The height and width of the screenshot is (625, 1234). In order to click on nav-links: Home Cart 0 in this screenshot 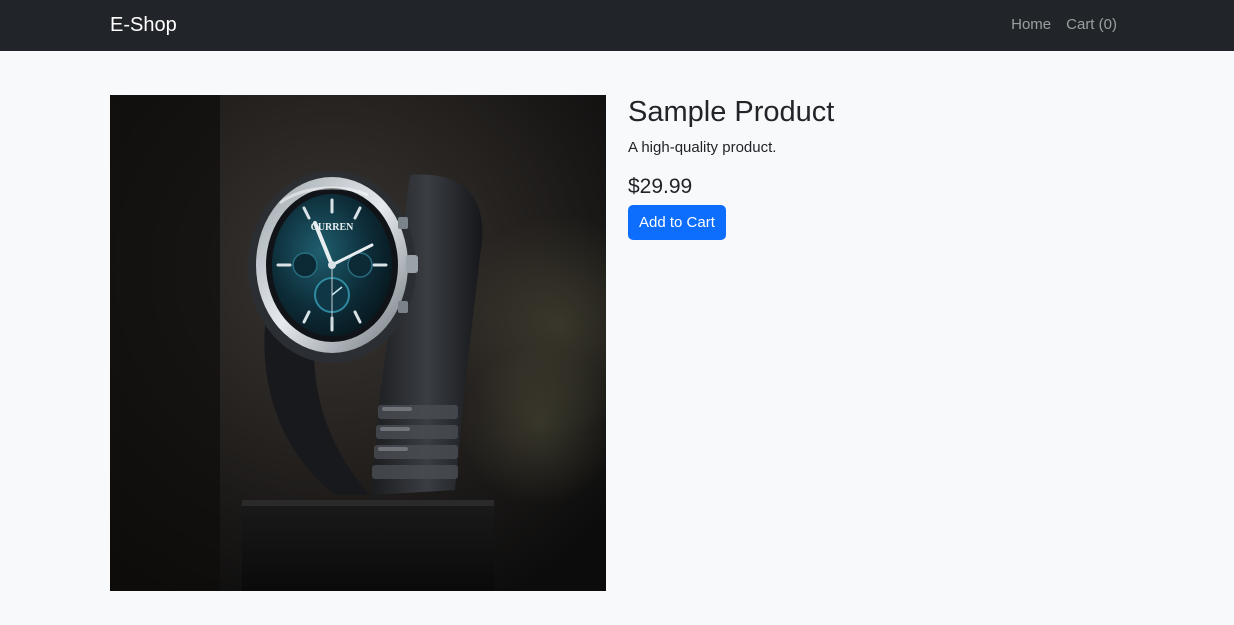, I will do `click(1064, 25)`.